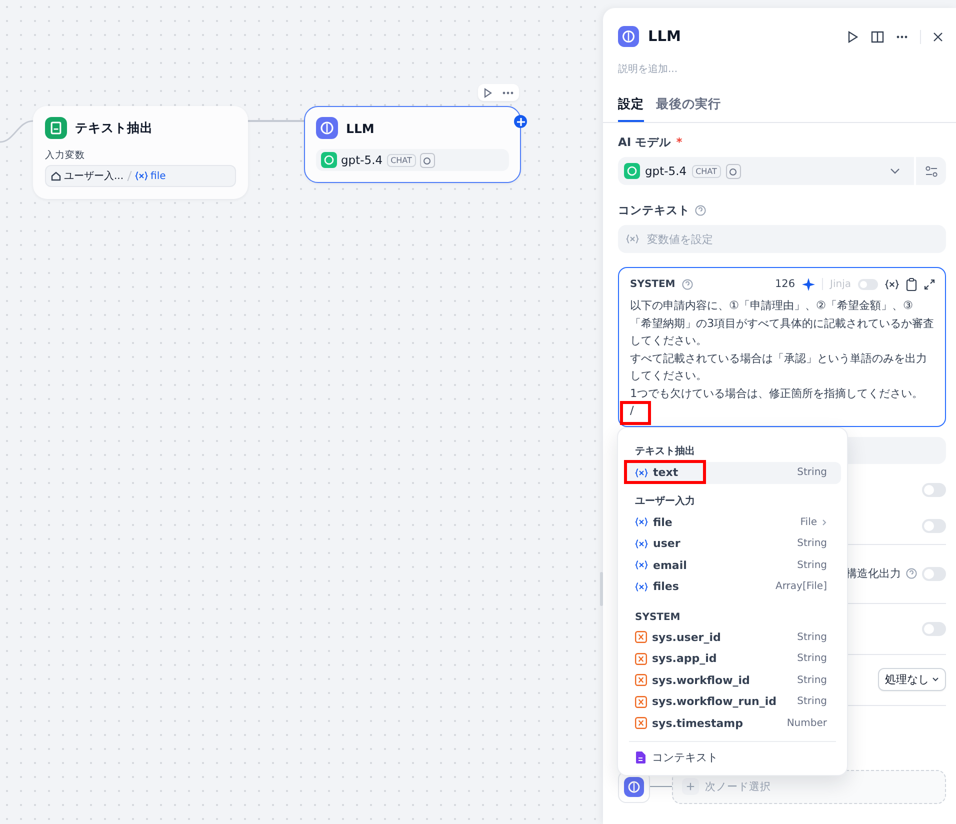 The image size is (956, 824). What do you see at coordinates (732, 680) in the screenshot?
I see `variable-option: sys.workflow_id String` at bounding box center [732, 680].